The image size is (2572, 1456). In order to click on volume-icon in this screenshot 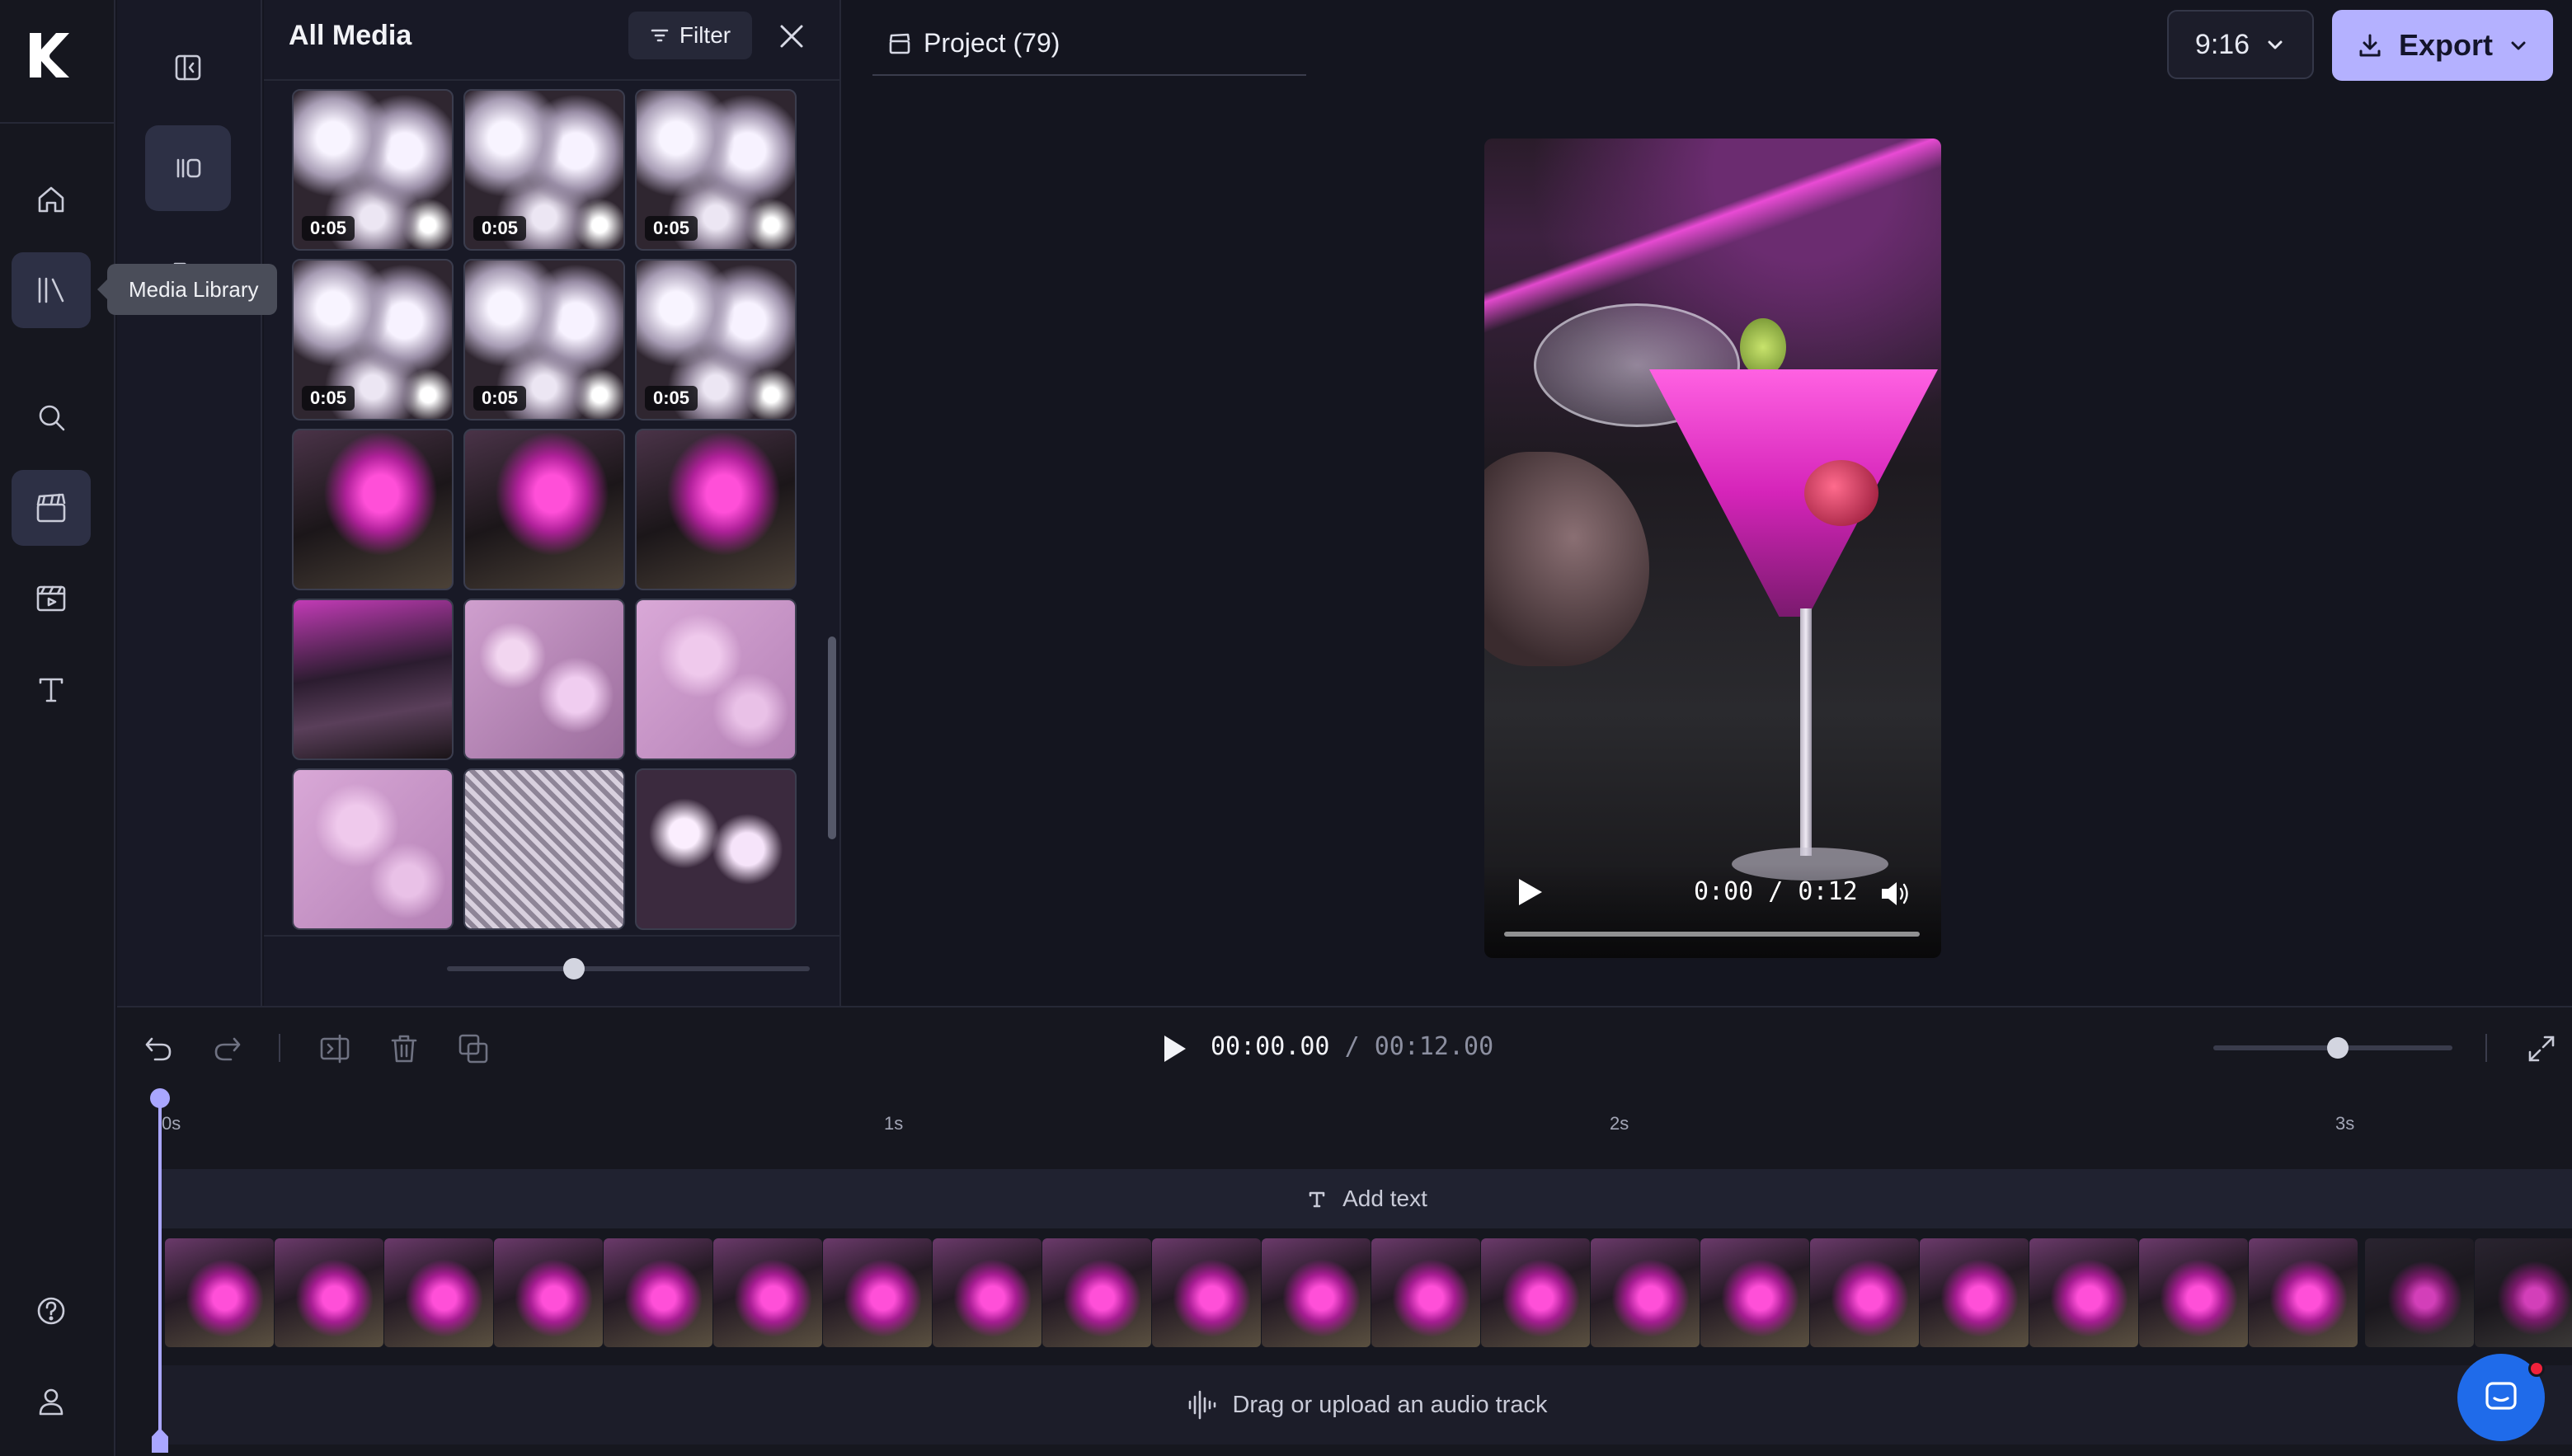, I will do `click(1895, 894)`.